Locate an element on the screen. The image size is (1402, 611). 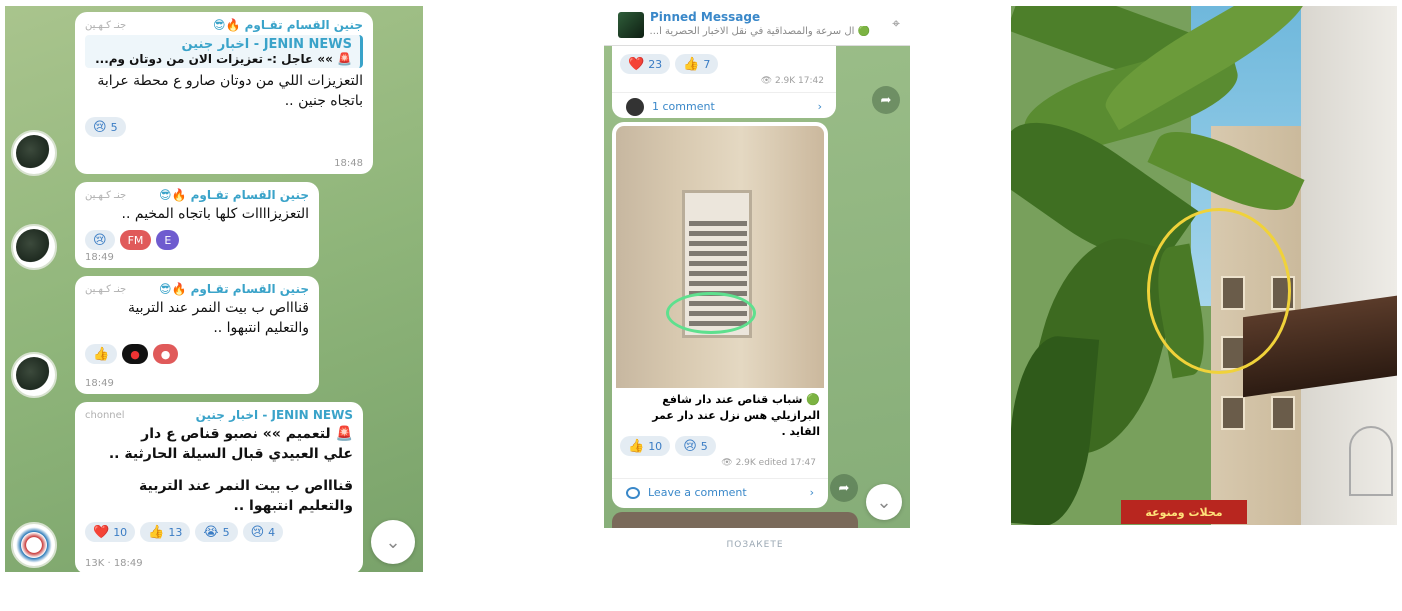
leave-comment-link: Leave a comment › is located at coordinates (720, 492).